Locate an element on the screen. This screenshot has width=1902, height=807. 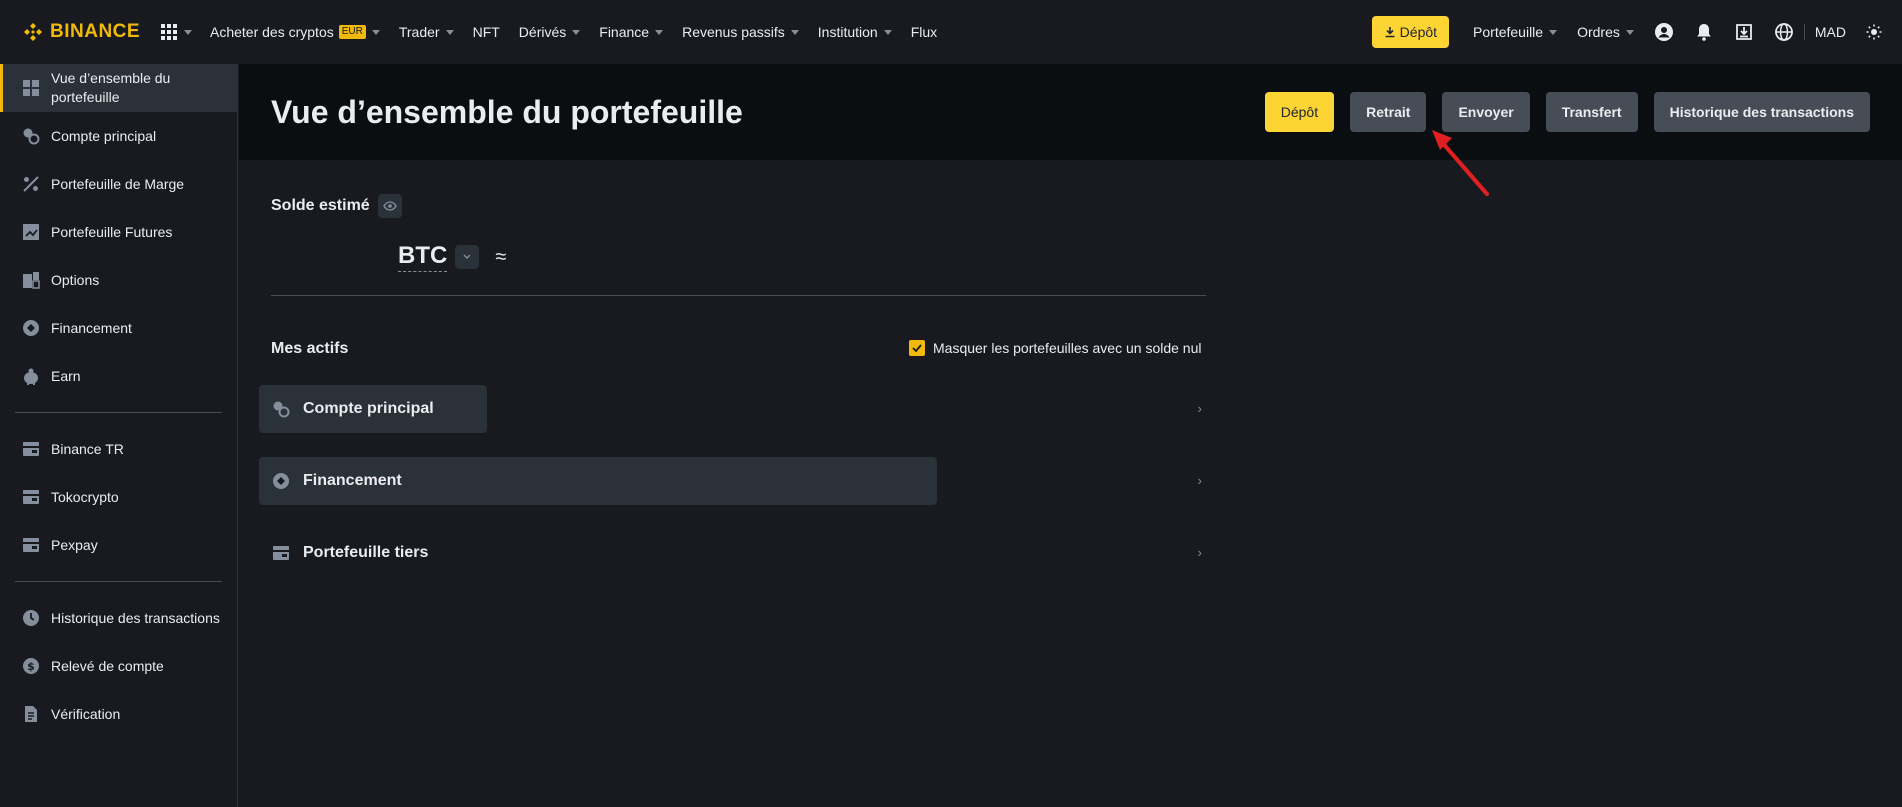
margin-icon is located at coordinates (31, 184).